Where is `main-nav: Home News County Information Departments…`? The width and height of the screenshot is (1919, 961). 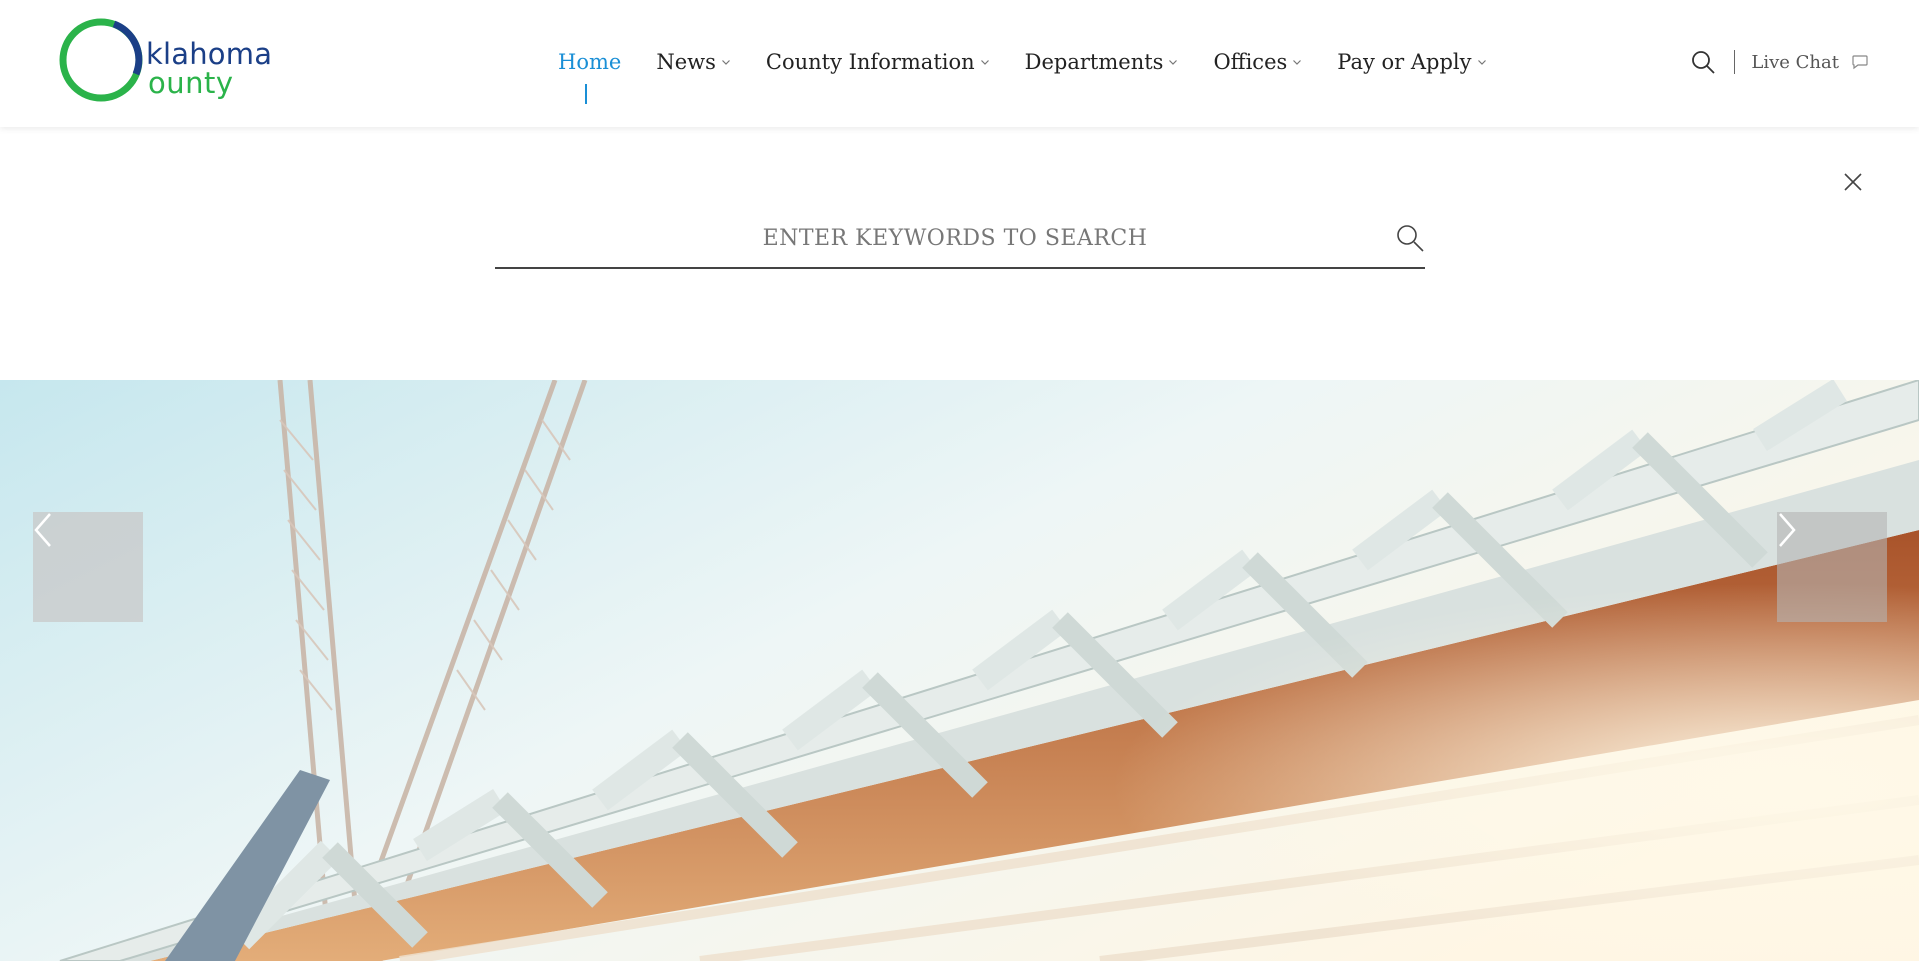 main-nav: Home News County Information Departments… is located at coordinates (1040, 62).